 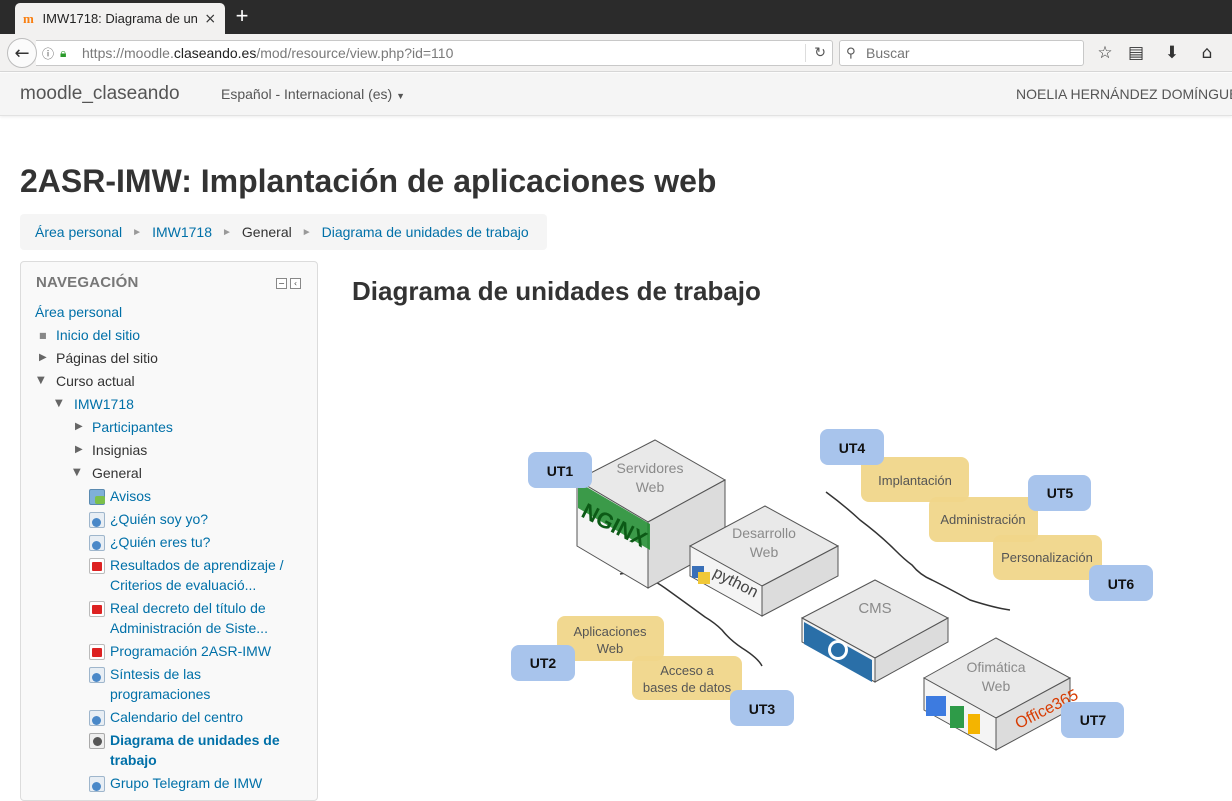 I want to click on nav-real-decreto-line1: Real decreto del título de, so click(x=188, y=608).